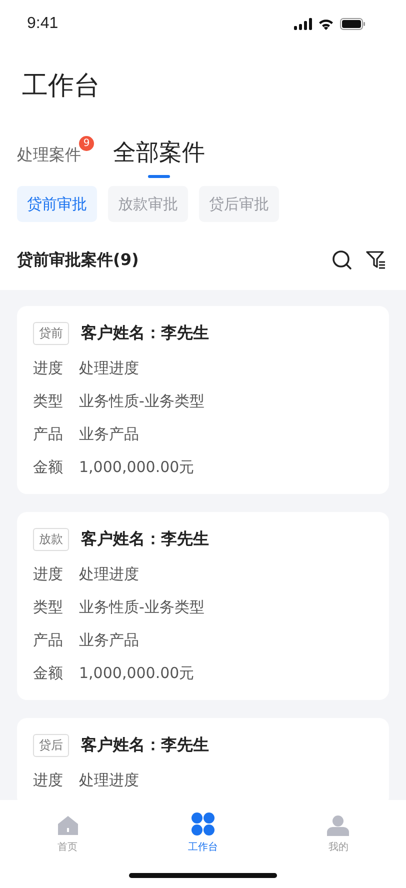 The height and width of the screenshot is (888, 406). What do you see at coordinates (376, 260) in the screenshot?
I see `filter-icon` at bounding box center [376, 260].